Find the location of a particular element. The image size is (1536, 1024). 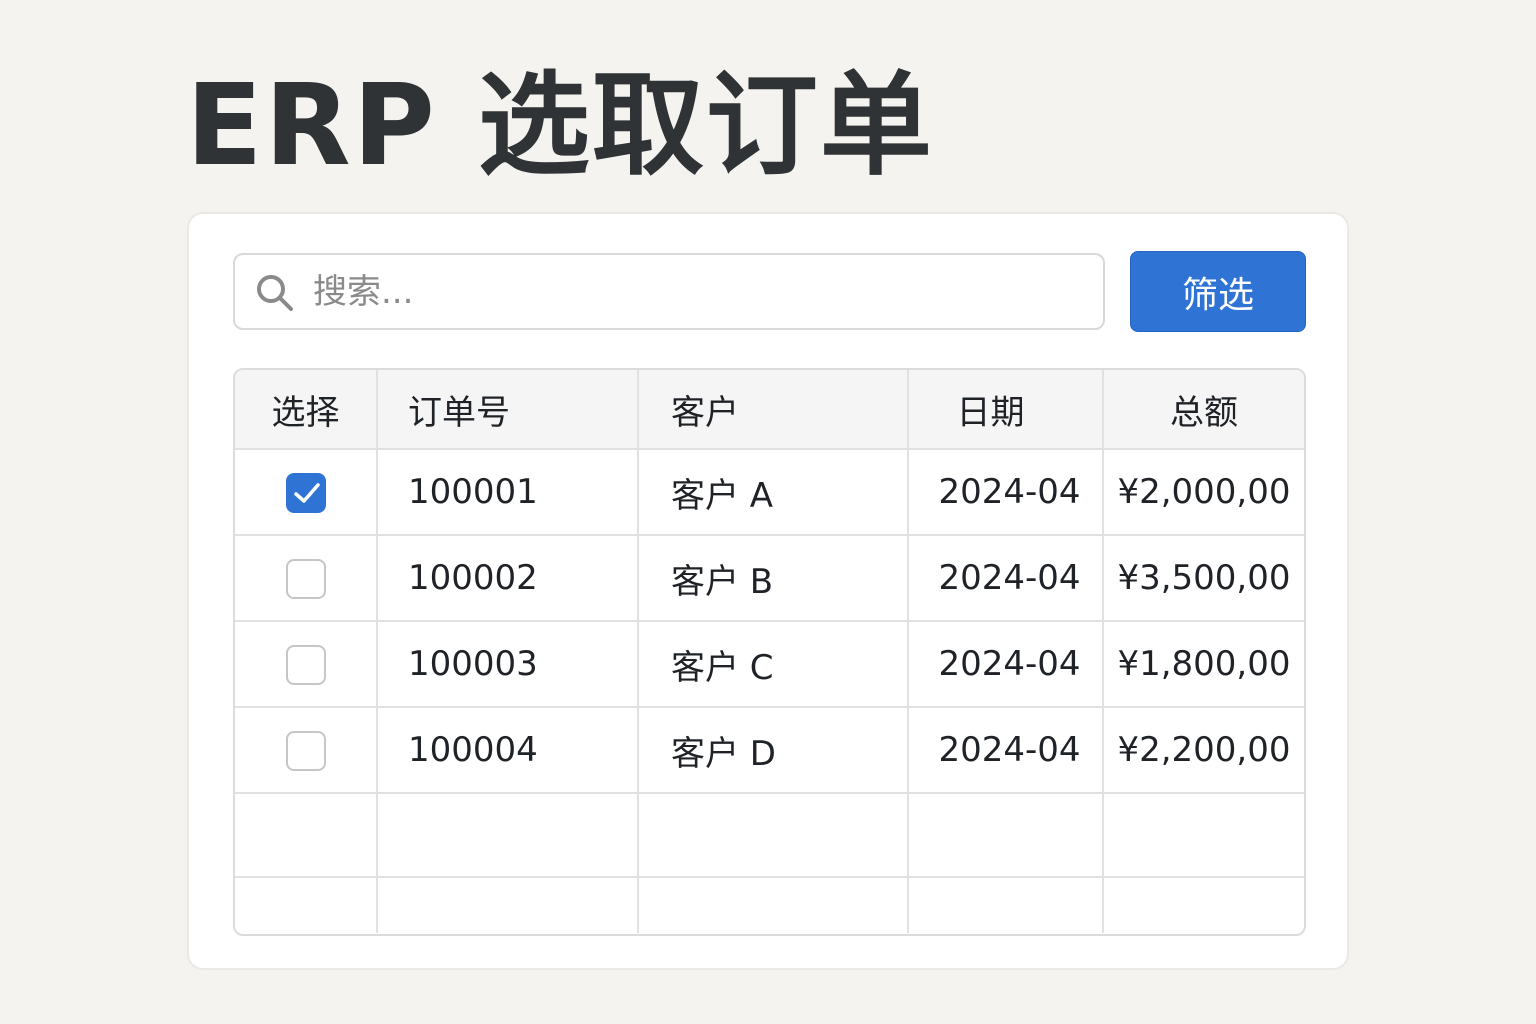

column-header-order-no: 订单号 is located at coordinates (508, 410).